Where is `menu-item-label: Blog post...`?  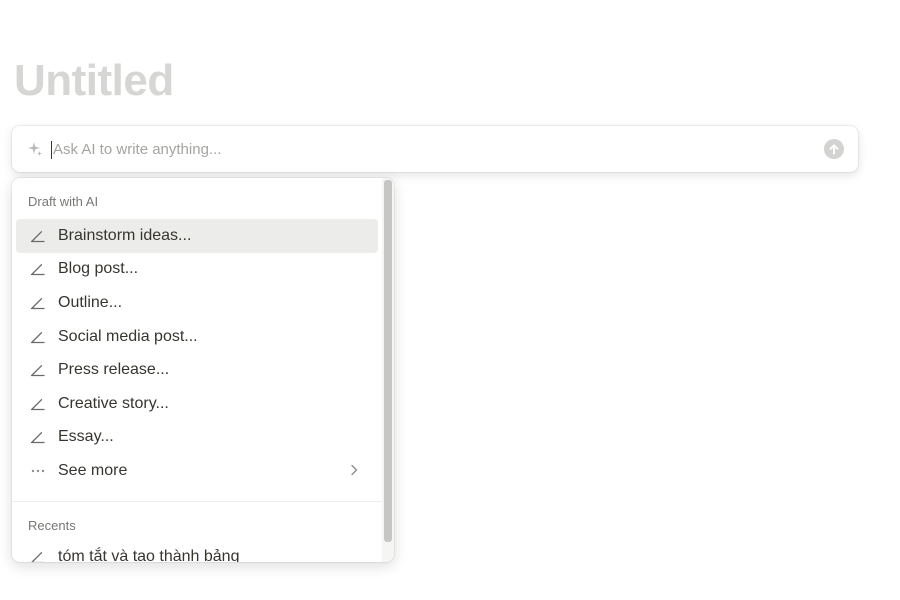
menu-item-label: Blog post... is located at coordinates (98, 269).